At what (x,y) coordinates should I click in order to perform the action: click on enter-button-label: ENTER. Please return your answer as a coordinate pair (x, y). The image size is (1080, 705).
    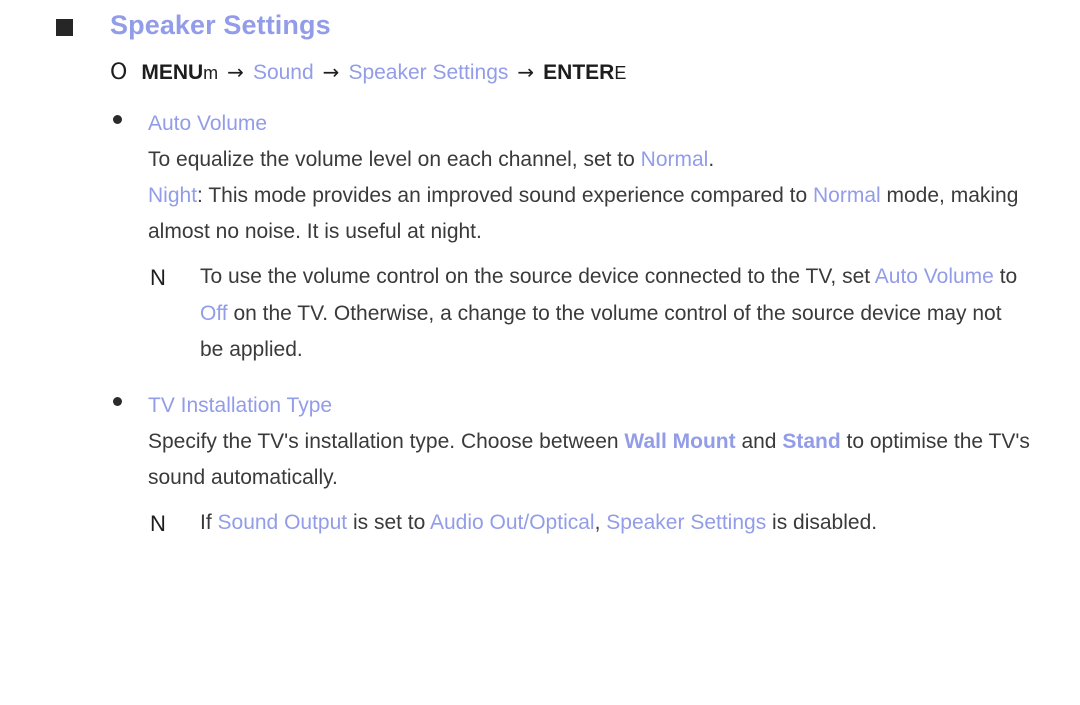
    Looking at the image, I should click on (579, 72).